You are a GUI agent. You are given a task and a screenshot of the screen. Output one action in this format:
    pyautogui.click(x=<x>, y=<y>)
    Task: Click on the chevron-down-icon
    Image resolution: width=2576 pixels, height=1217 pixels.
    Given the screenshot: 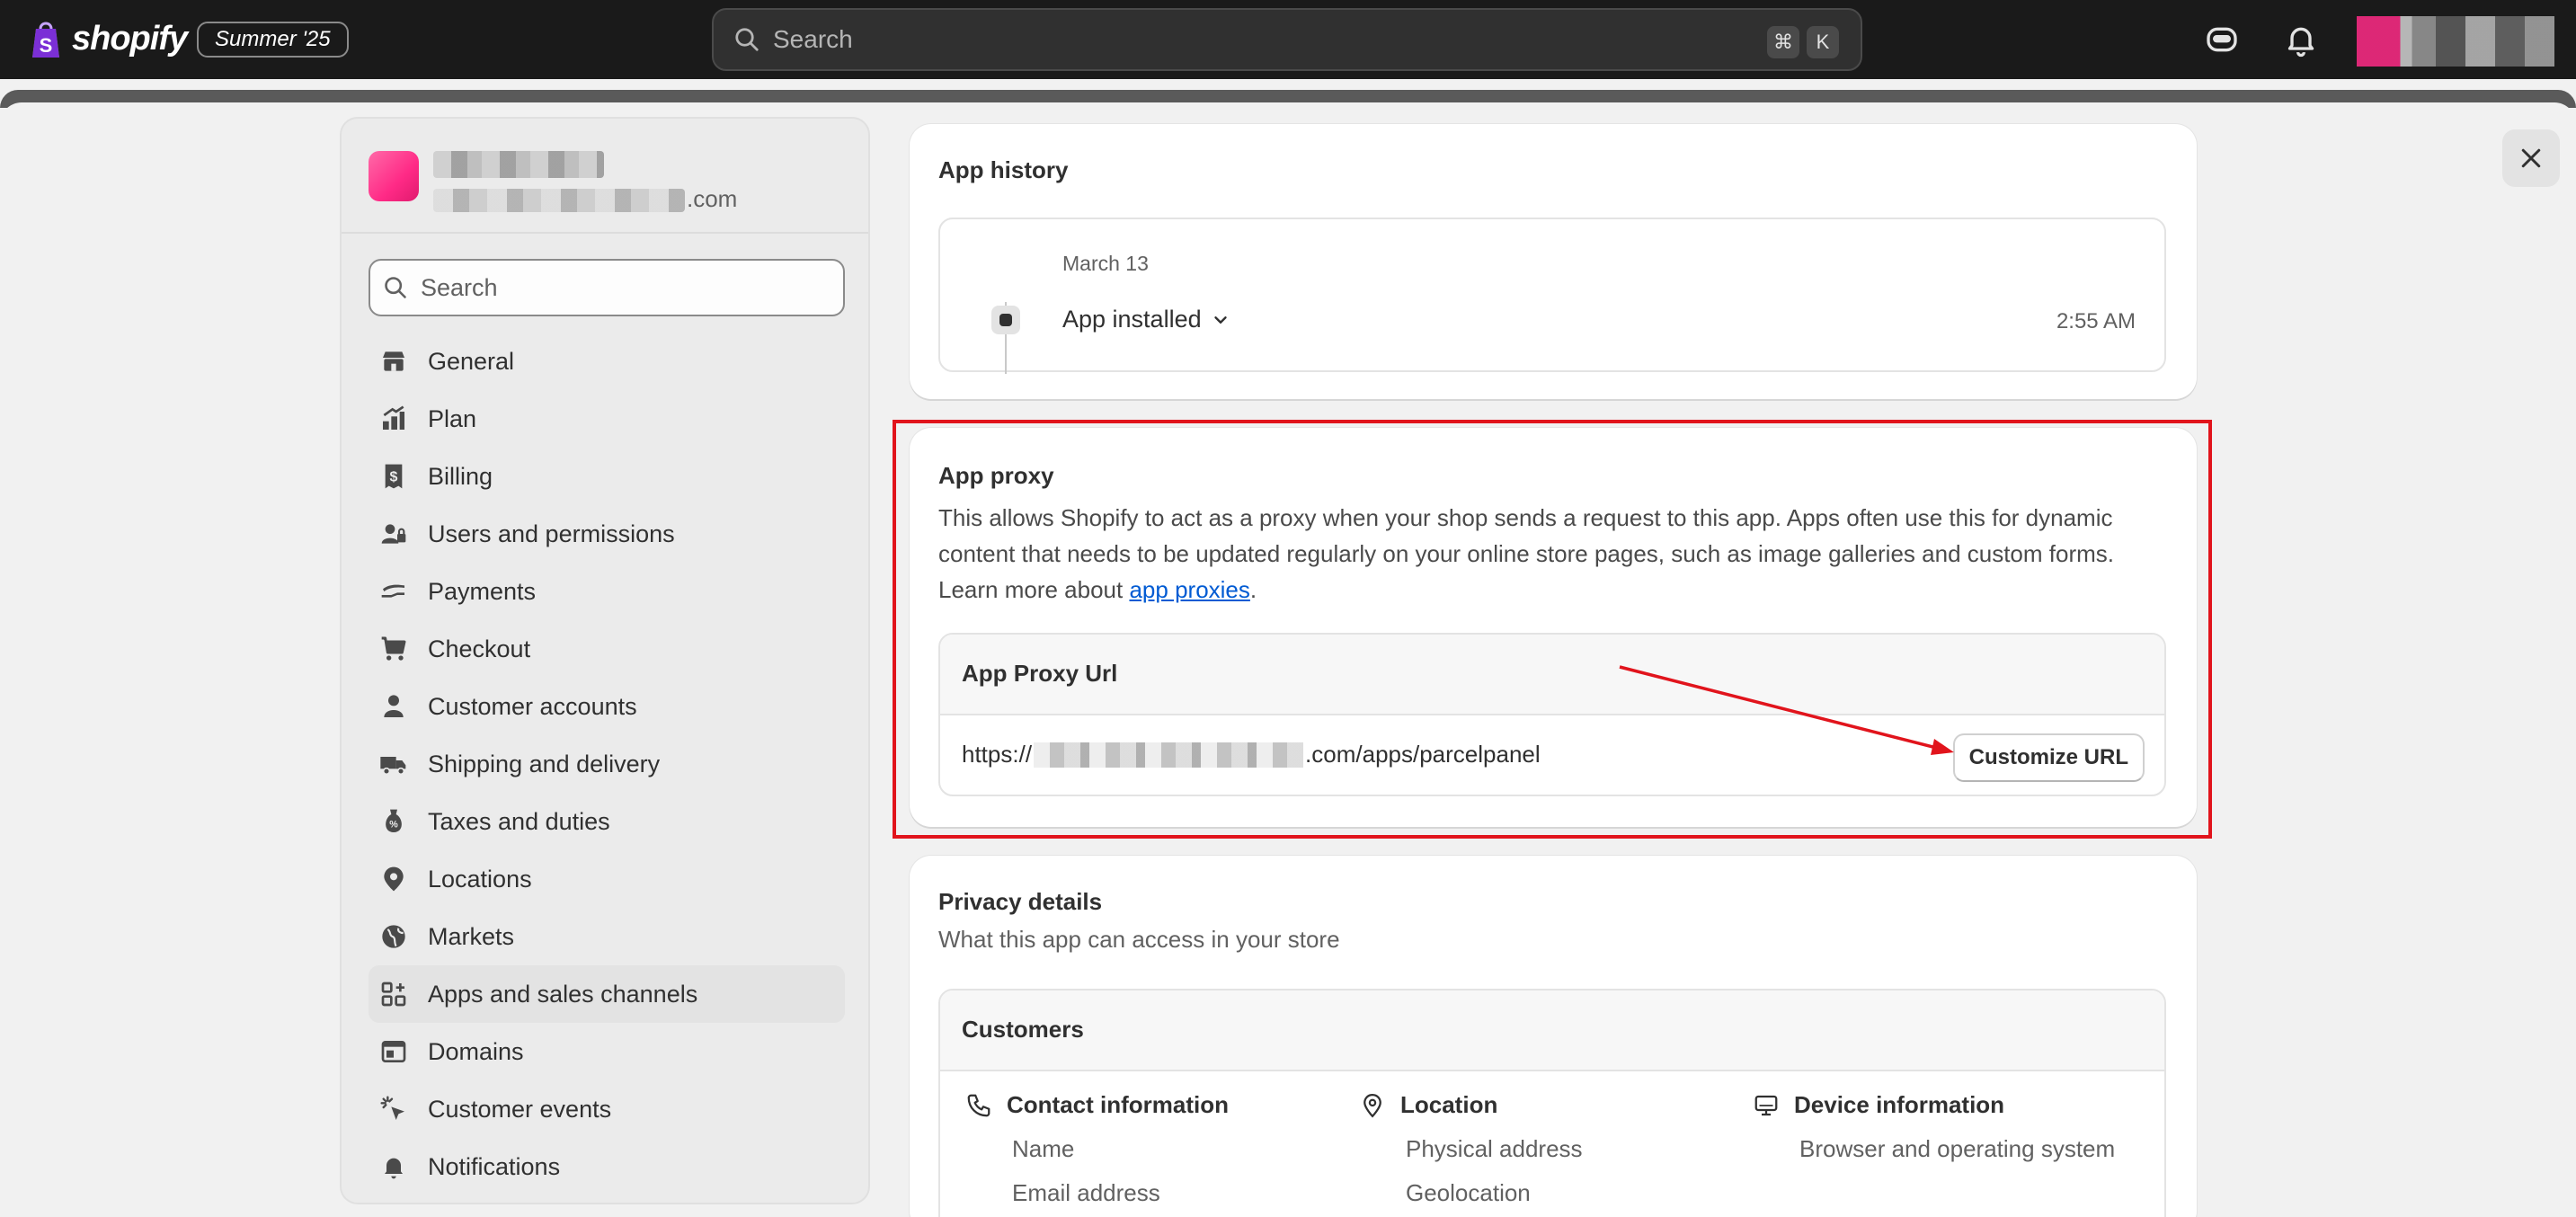 What is the action you would take?
    pyautogui.click(x=1220, y=320)
    